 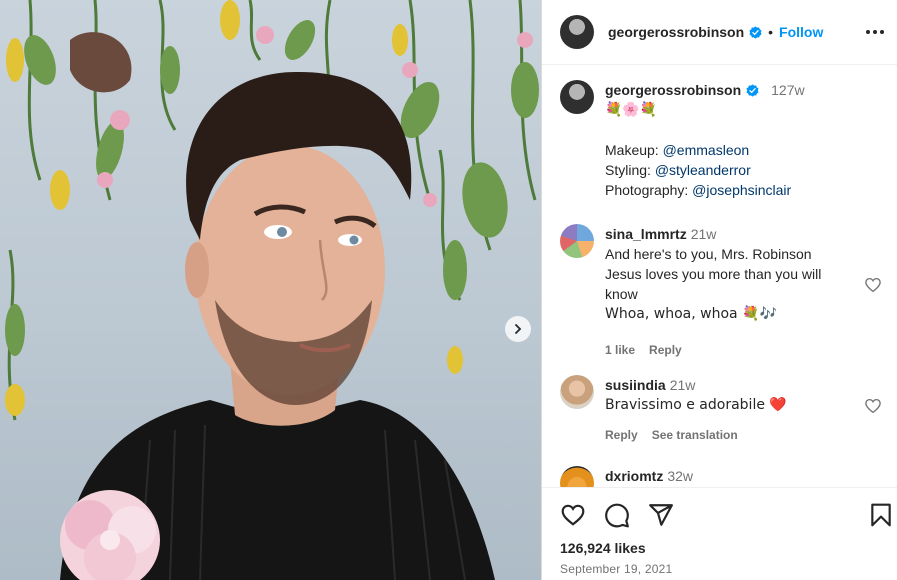 I want to click on see-translation-link: See translation, so click(x=695, y=435).